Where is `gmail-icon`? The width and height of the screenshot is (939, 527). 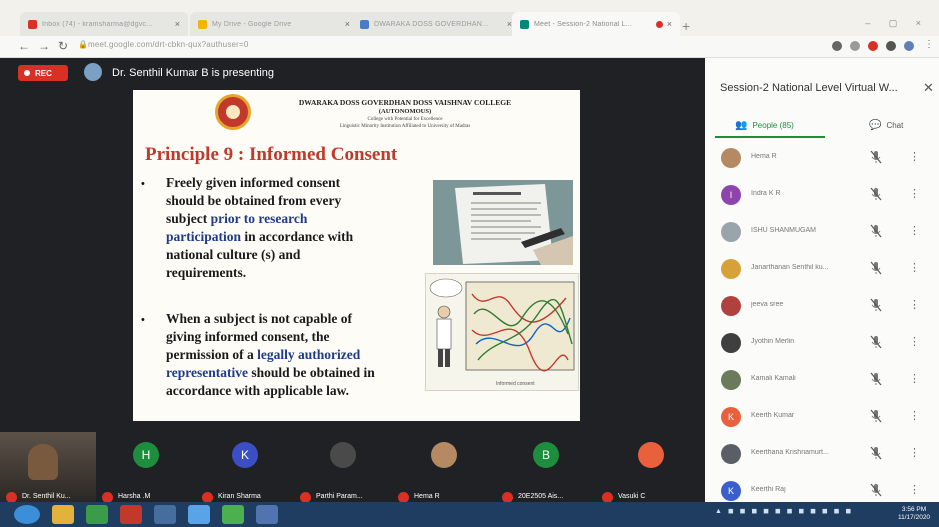 gmail-icon is located at coordinates (32, 24).